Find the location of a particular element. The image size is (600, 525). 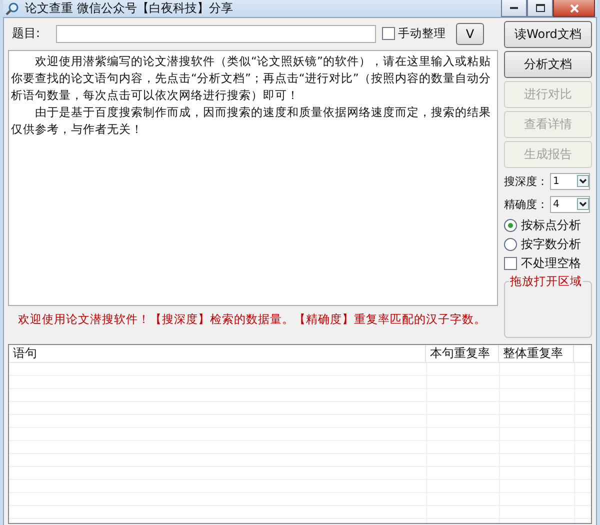

column-header: 语句 is located at coordinates (217, 353).